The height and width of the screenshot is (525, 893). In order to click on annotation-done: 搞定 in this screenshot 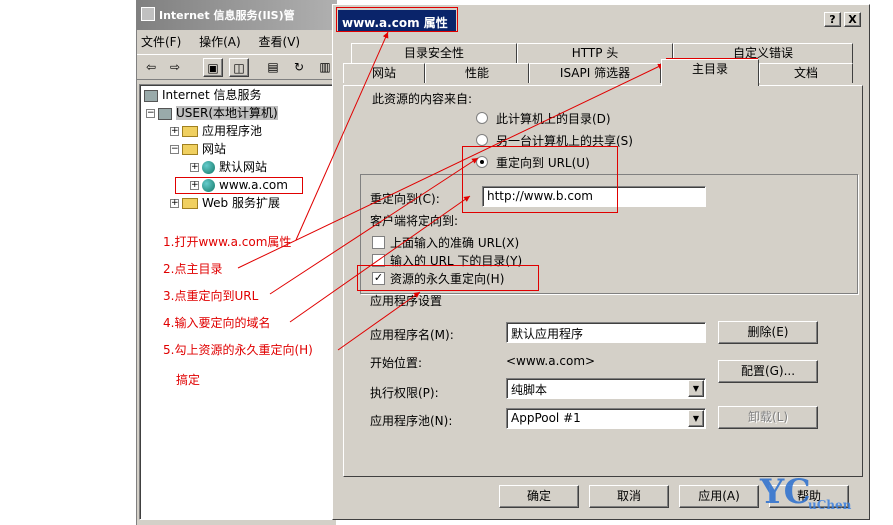, I will do `click(188, 380)`.